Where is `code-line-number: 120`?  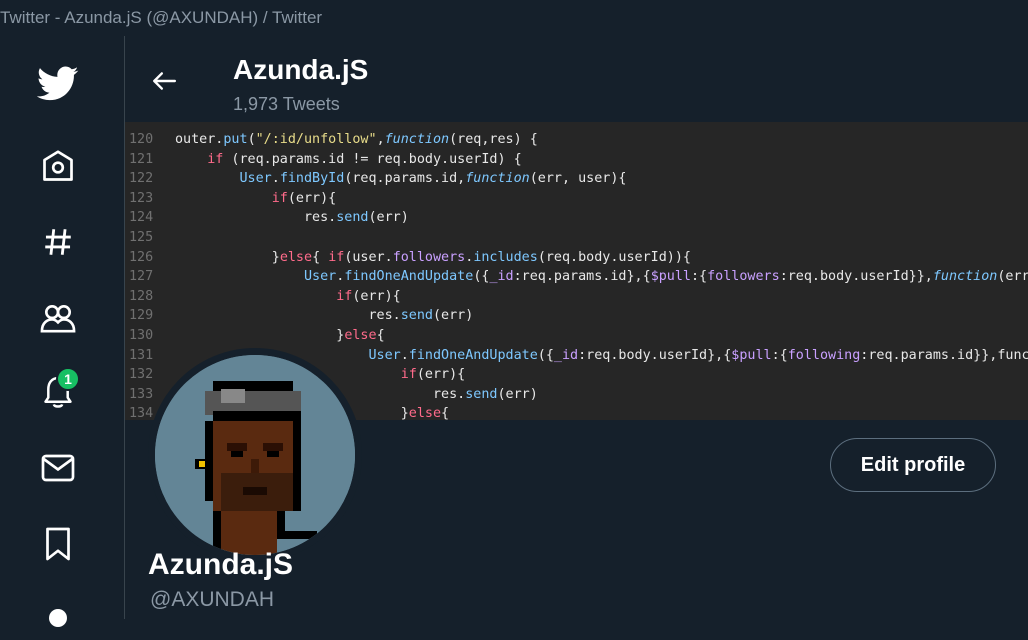 code-line-number: 120 is located at coordinates (141, 139).